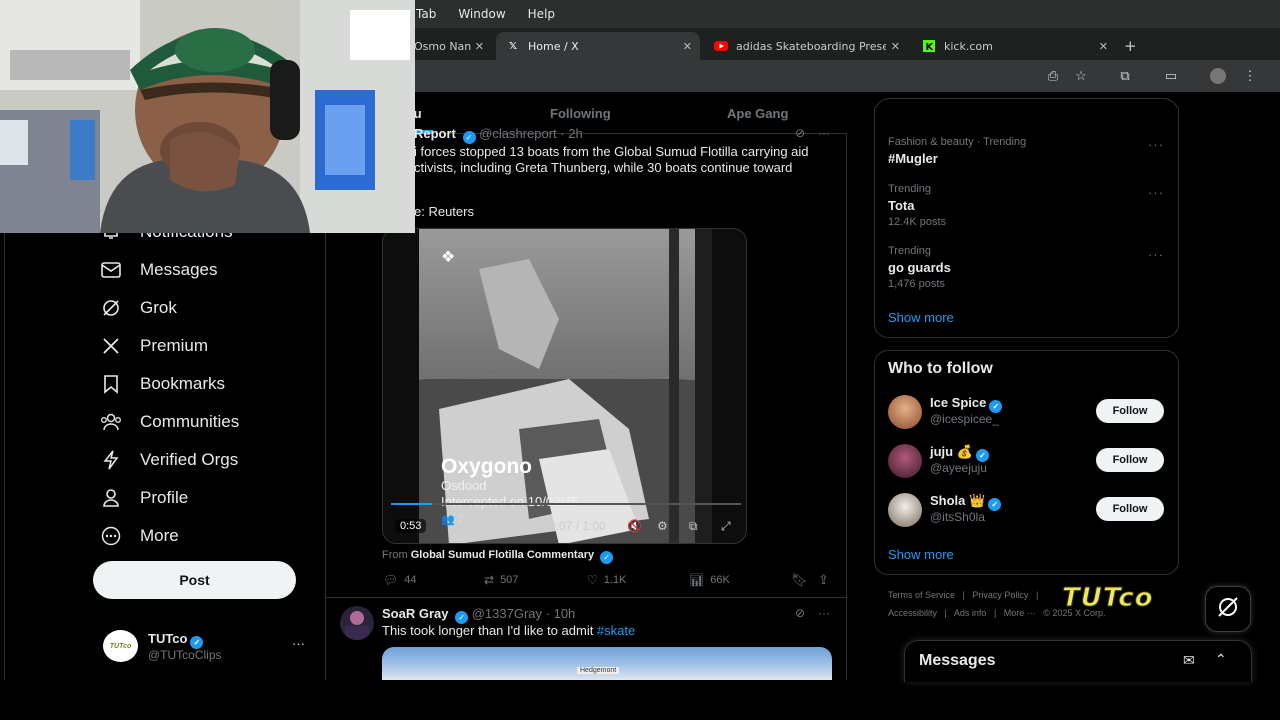 This screenshot has height=720, width=1280. Describe the element at coordinates (507, 613) in the screenshot. I see `post-handle: @1337Gray` at that location.